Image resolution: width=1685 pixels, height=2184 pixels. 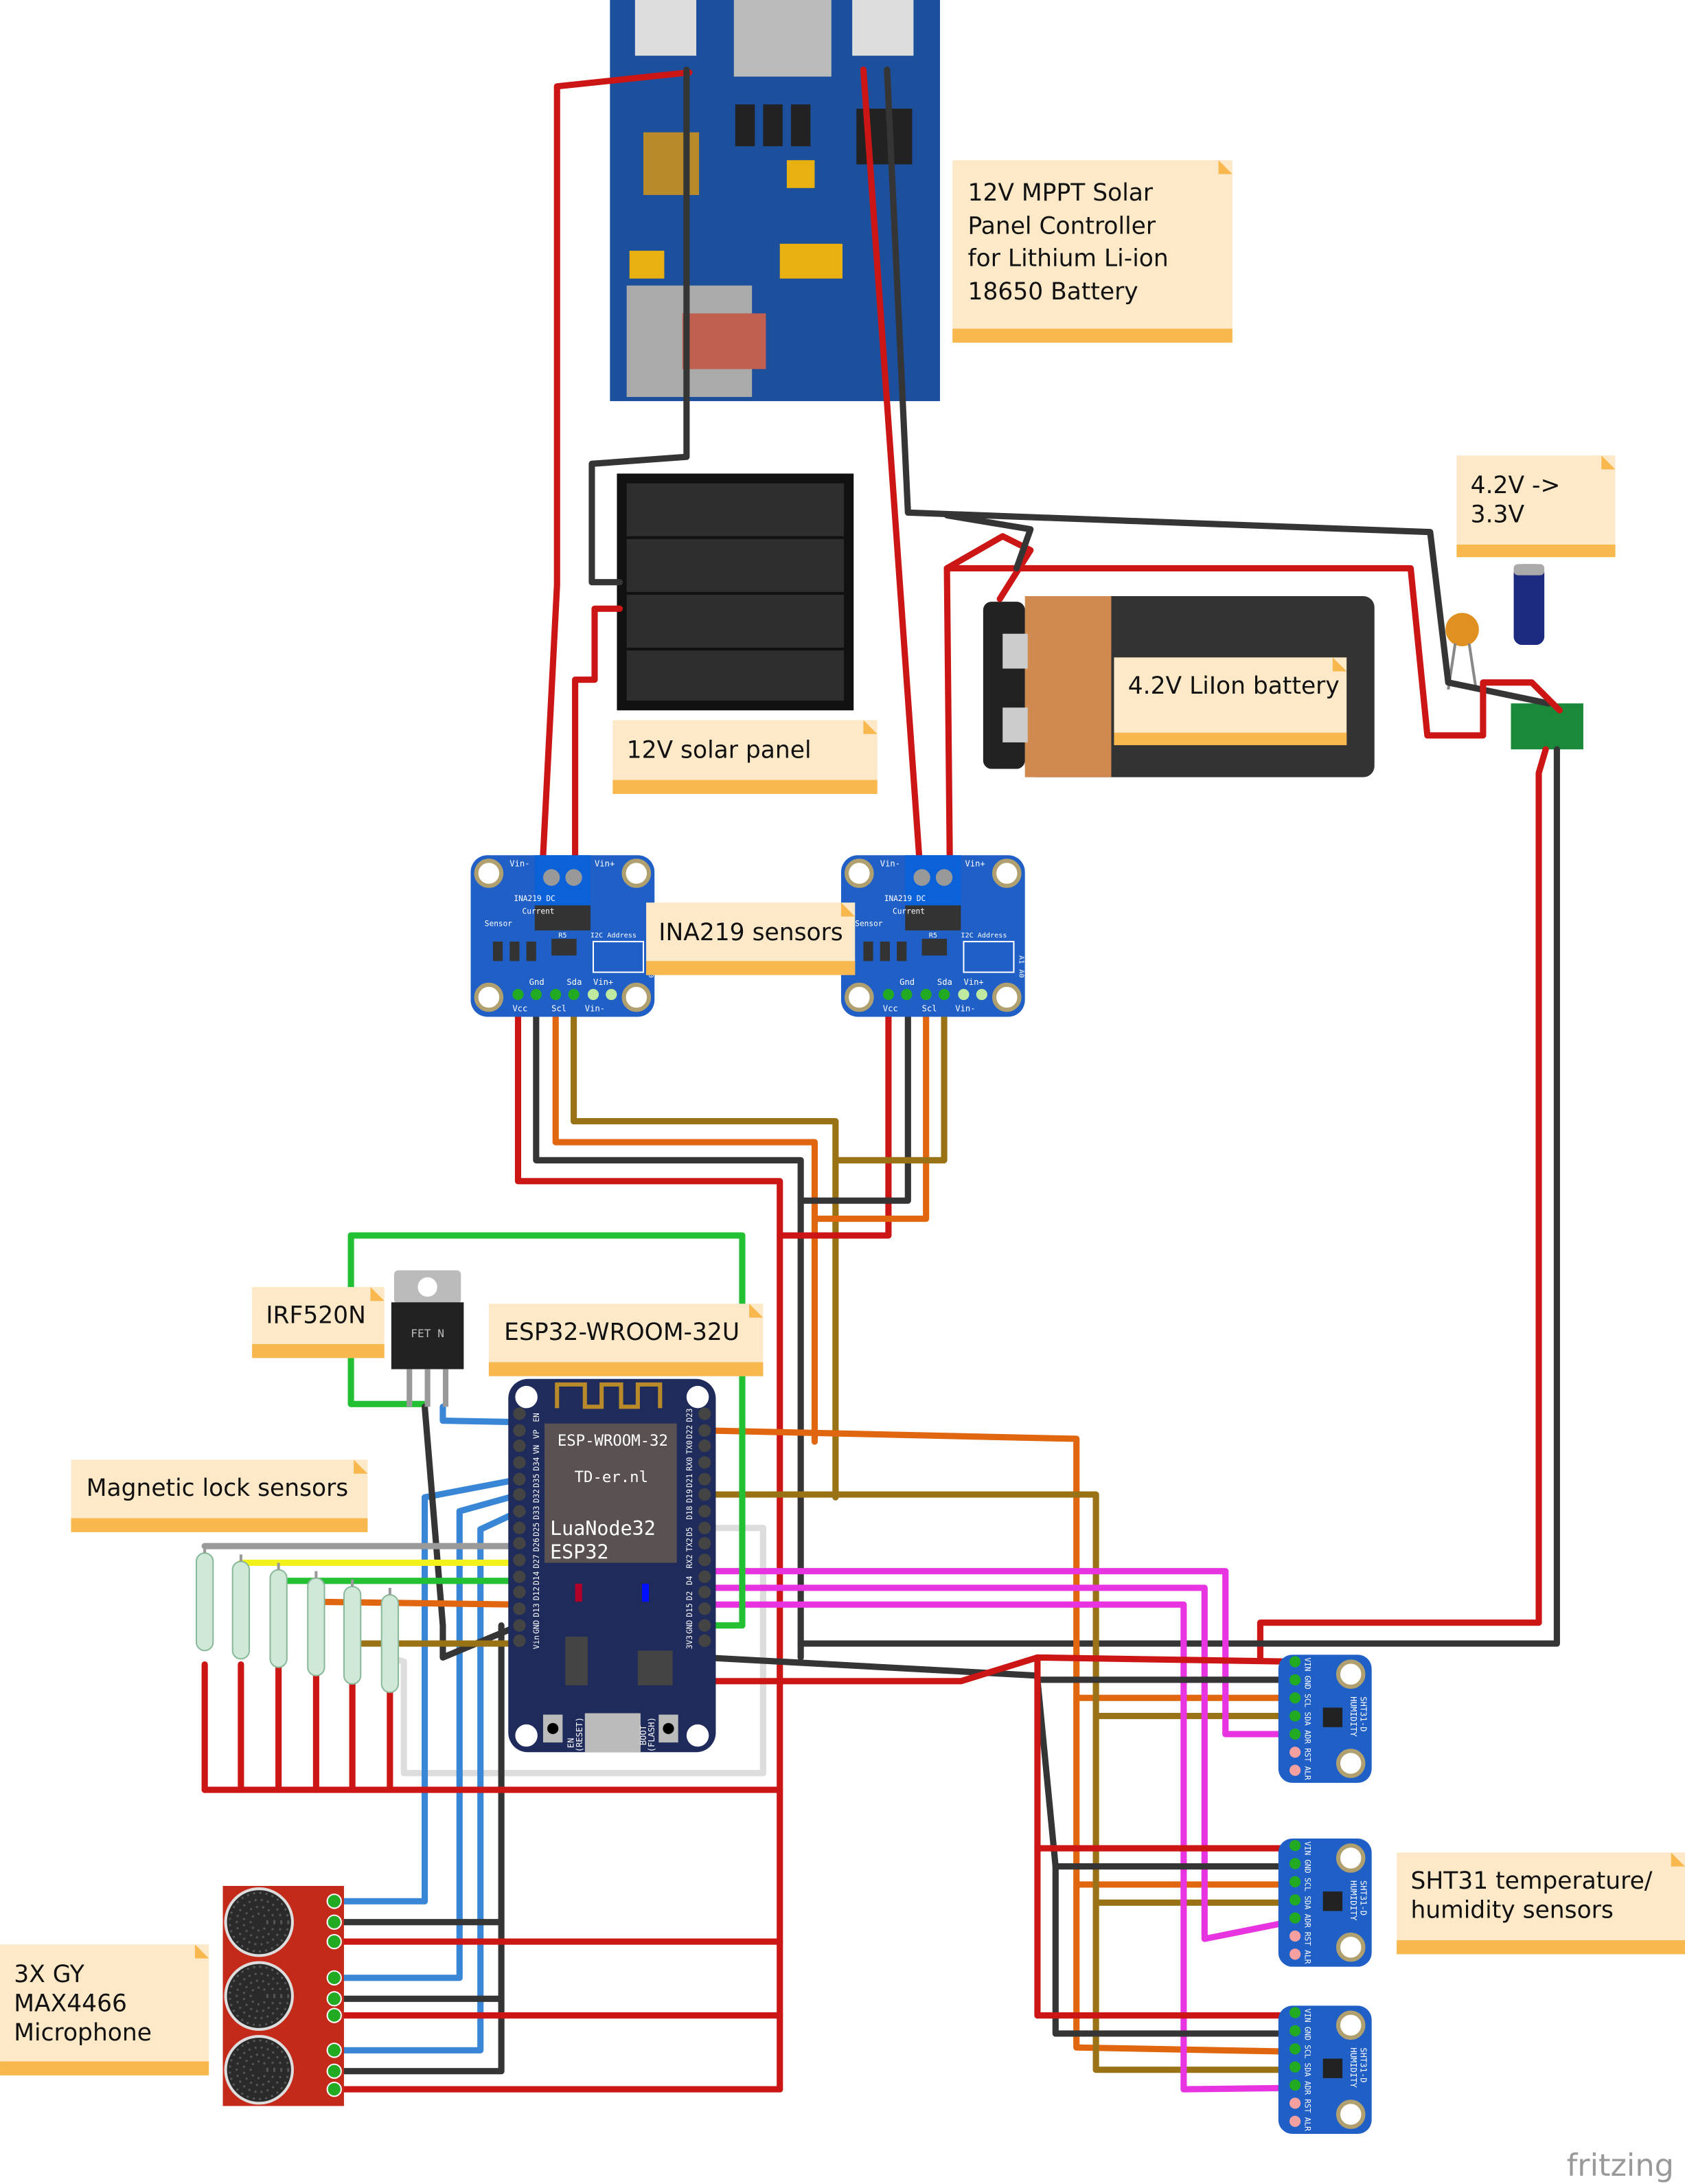 I want to click on note-regulator: 4.2V -> 3.3V, so click(x=1536, y=506).